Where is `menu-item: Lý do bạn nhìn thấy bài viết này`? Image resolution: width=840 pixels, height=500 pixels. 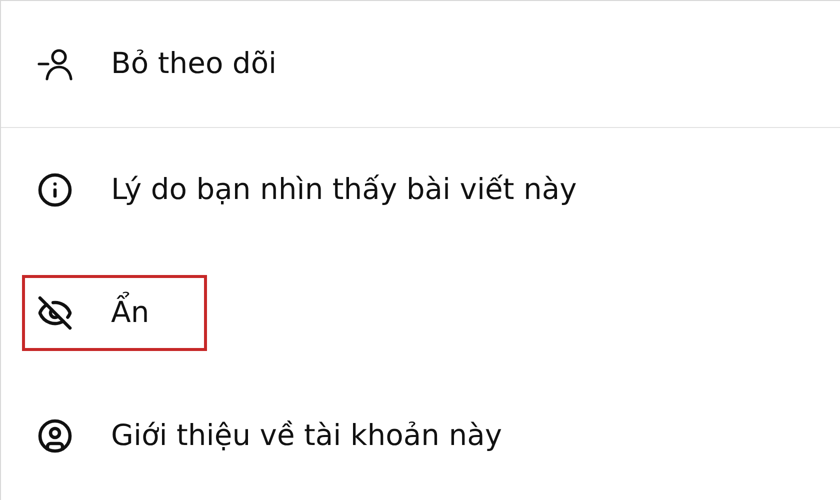
menu-item: Lý do bạn nhìn thấy bài viết này is located at coordinates (328, 190).